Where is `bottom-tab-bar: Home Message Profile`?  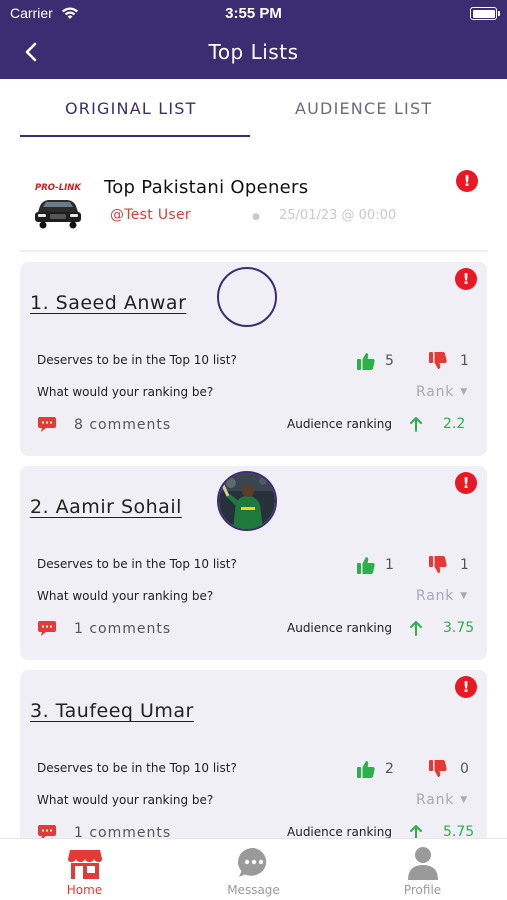
bottom-tab-bar: Home Message Profile is located at coordinates (253, 869).